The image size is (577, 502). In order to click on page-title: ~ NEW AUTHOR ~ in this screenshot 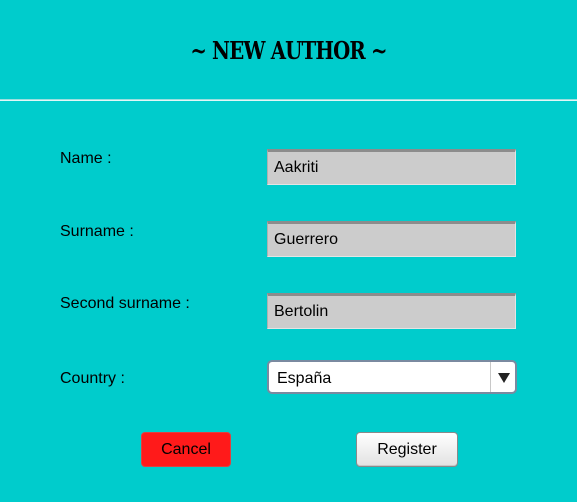, I will do `click(288, 50)`.